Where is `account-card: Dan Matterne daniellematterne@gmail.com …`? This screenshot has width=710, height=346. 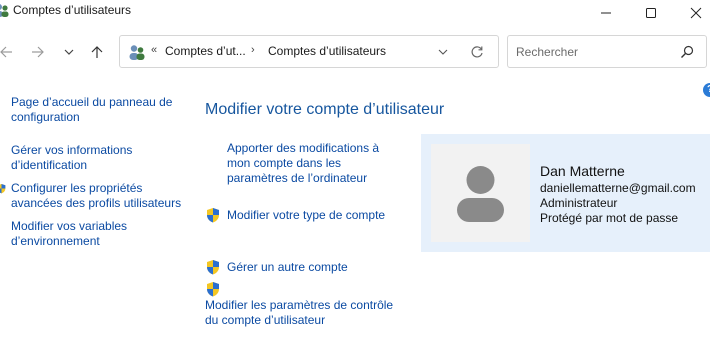
account-card: Dan Matterne daniellematterne@gmail.com … is located at coordinates (565, 193).